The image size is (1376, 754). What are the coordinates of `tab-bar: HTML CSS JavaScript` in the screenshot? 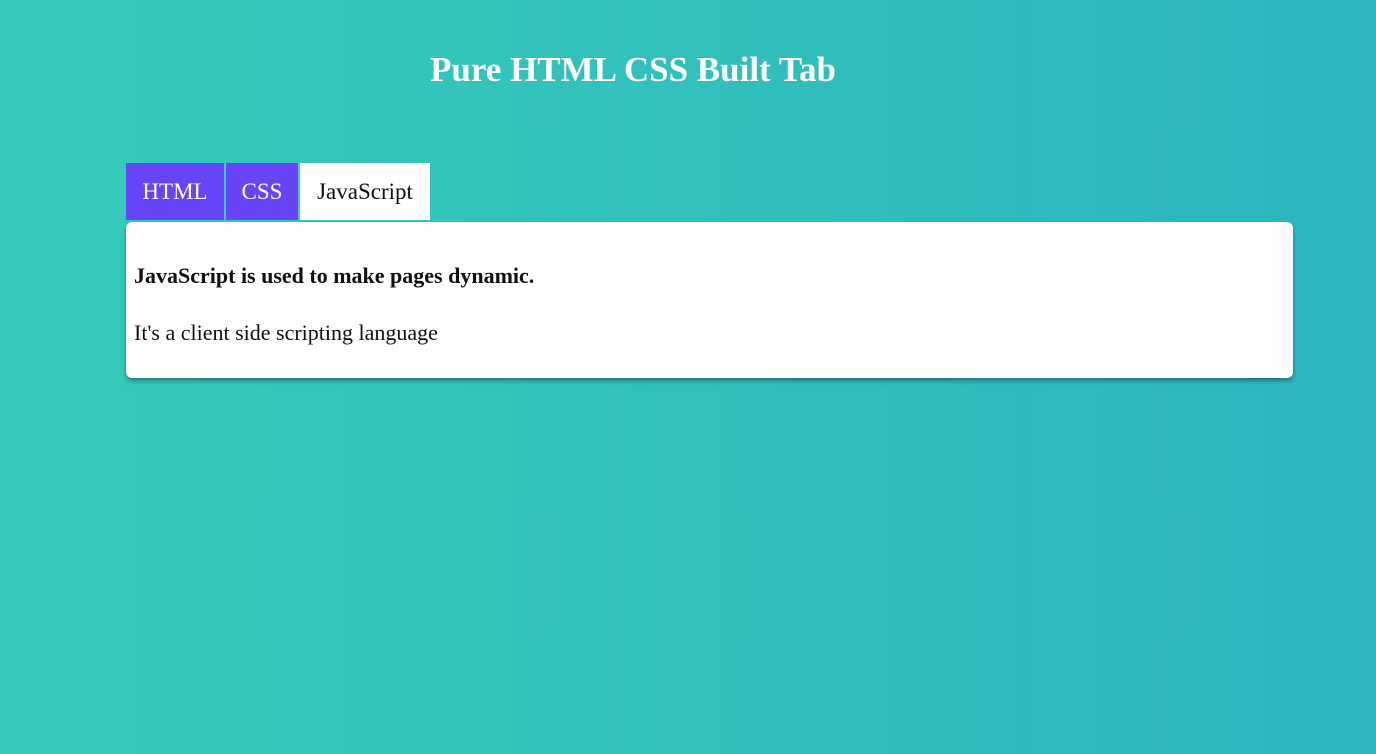 It's located at (278, 191).